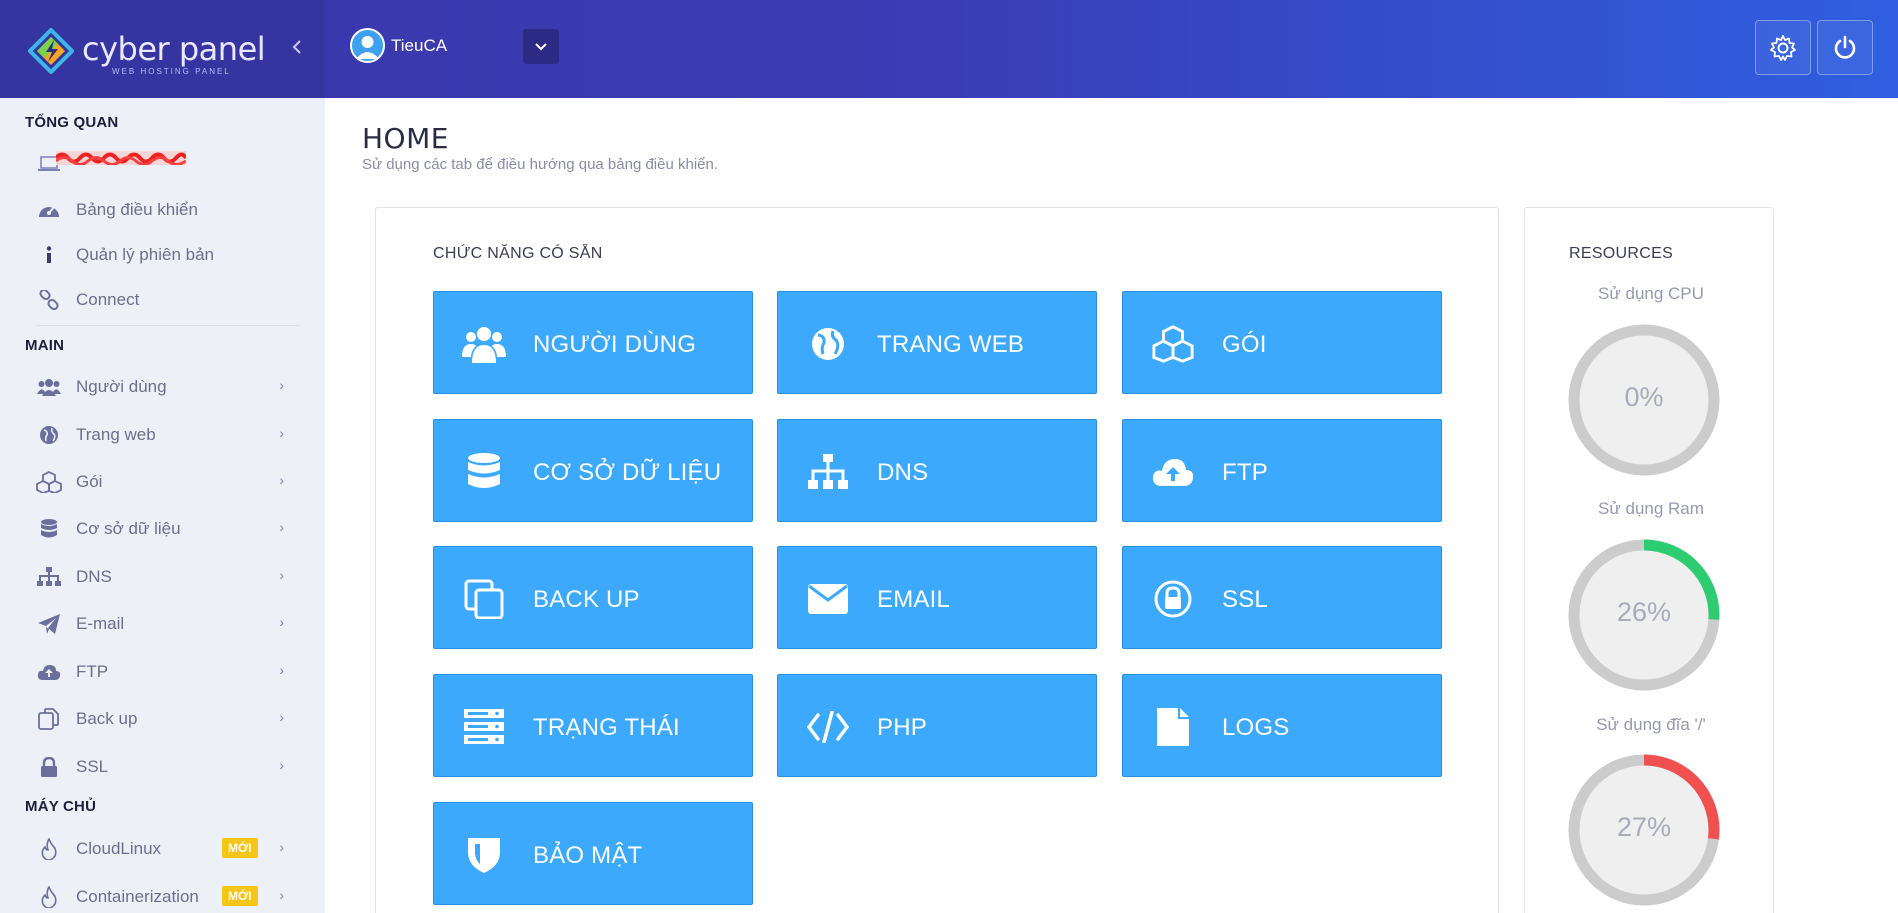  Describe the element at coordinates (484, 727) in the screenshot. I see `server-icon` at that location.